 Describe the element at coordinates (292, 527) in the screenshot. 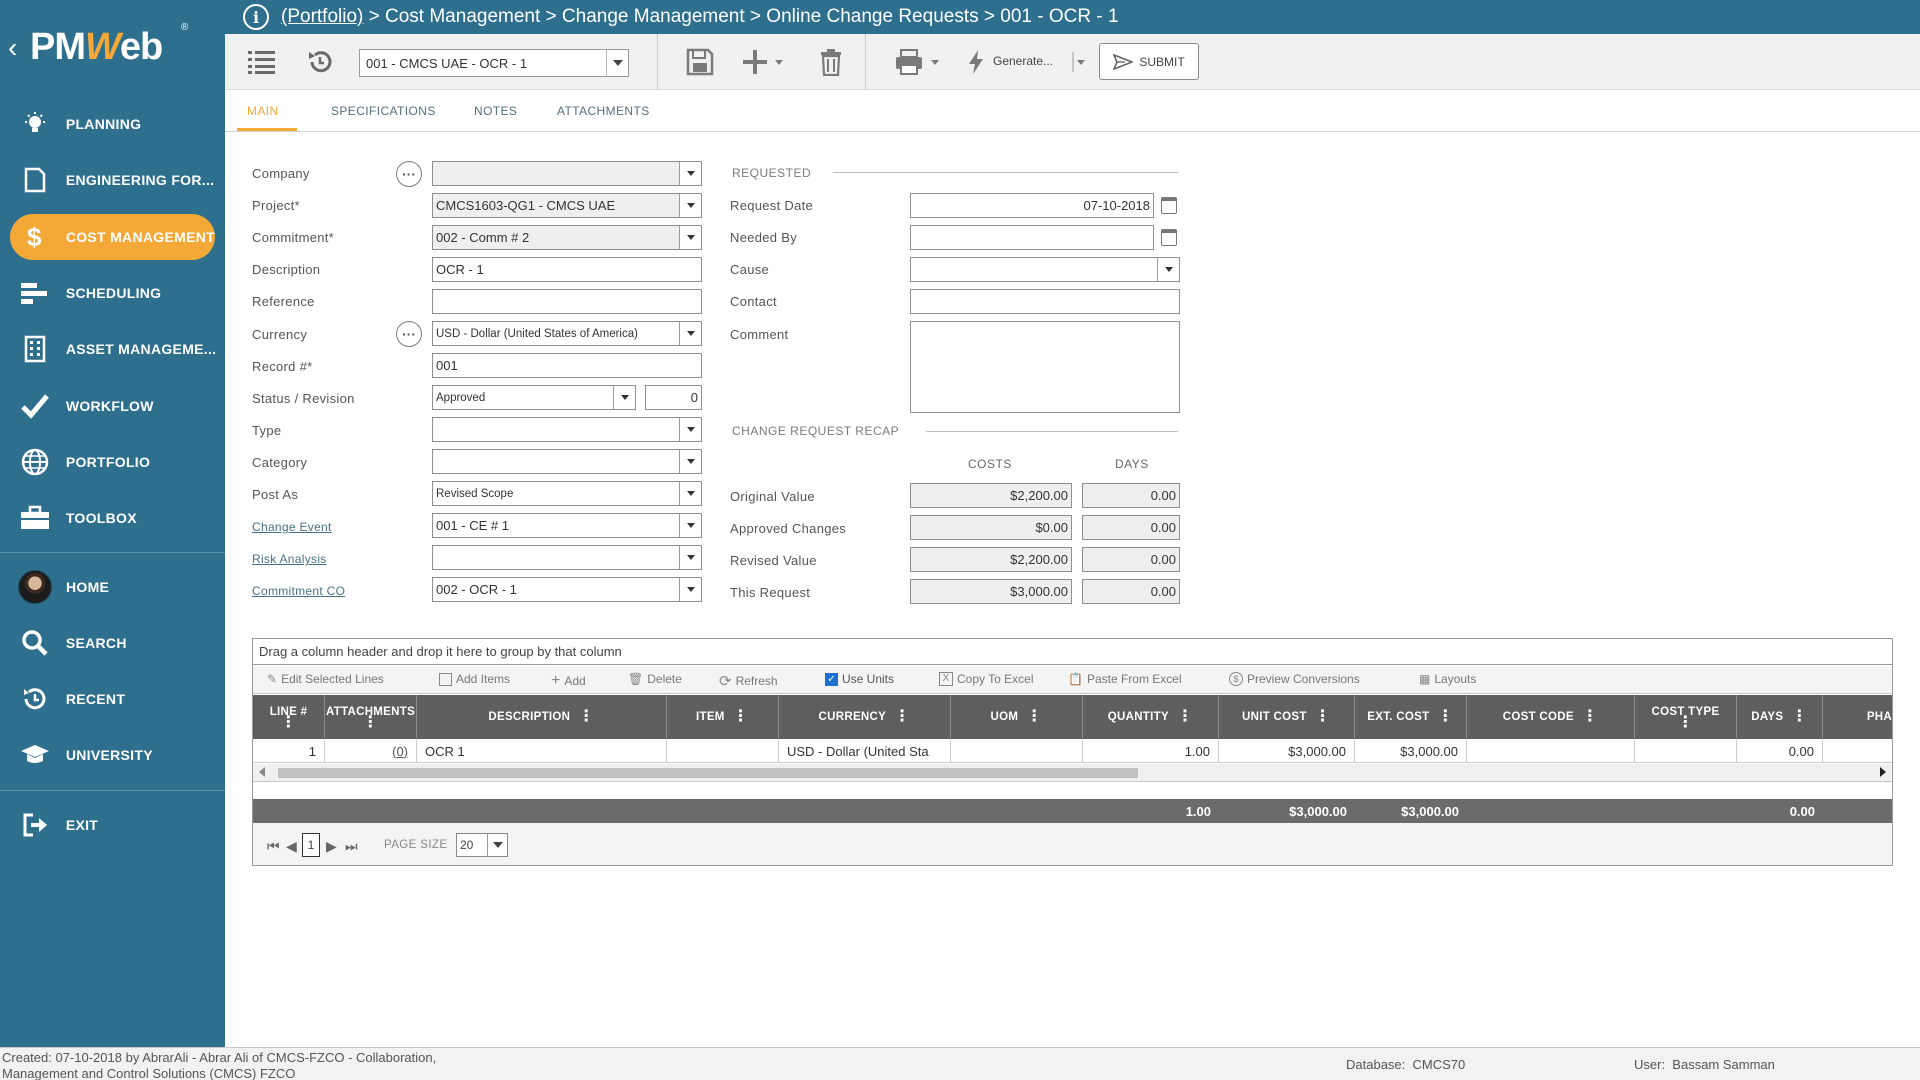

I see `change-event-link: Change Event` at that location.